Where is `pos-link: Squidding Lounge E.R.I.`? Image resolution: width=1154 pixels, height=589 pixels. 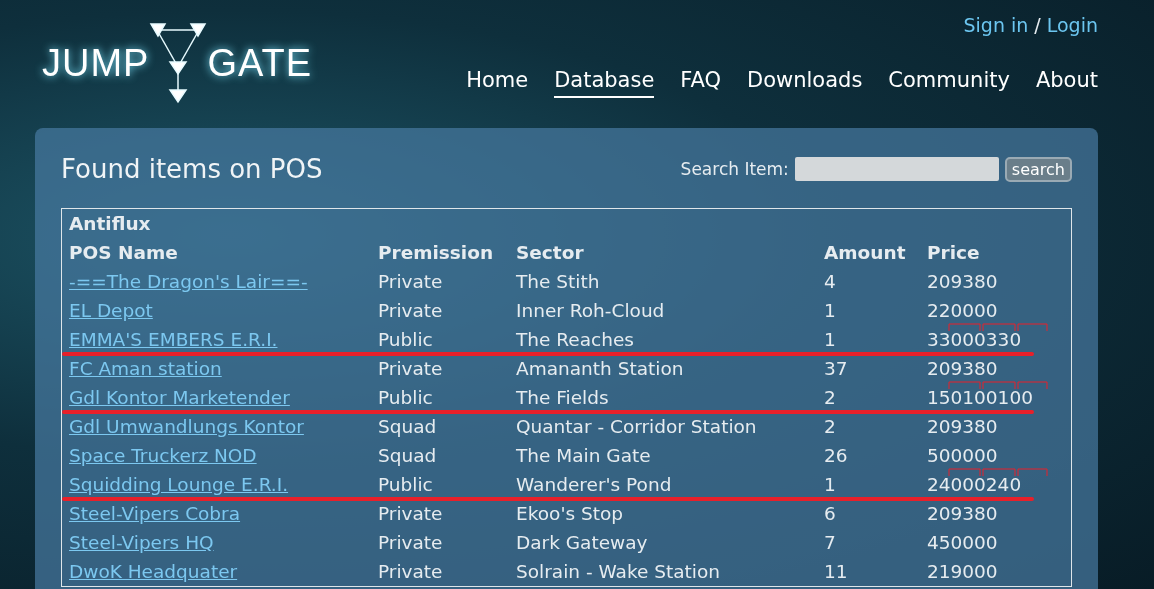
pos-link: Squidding Lounge E.R.I. is located at coordinates (179, 484).